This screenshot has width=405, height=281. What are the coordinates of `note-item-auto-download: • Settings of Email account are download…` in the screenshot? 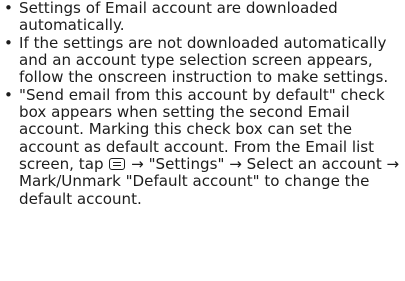 It's located at (202, 17).